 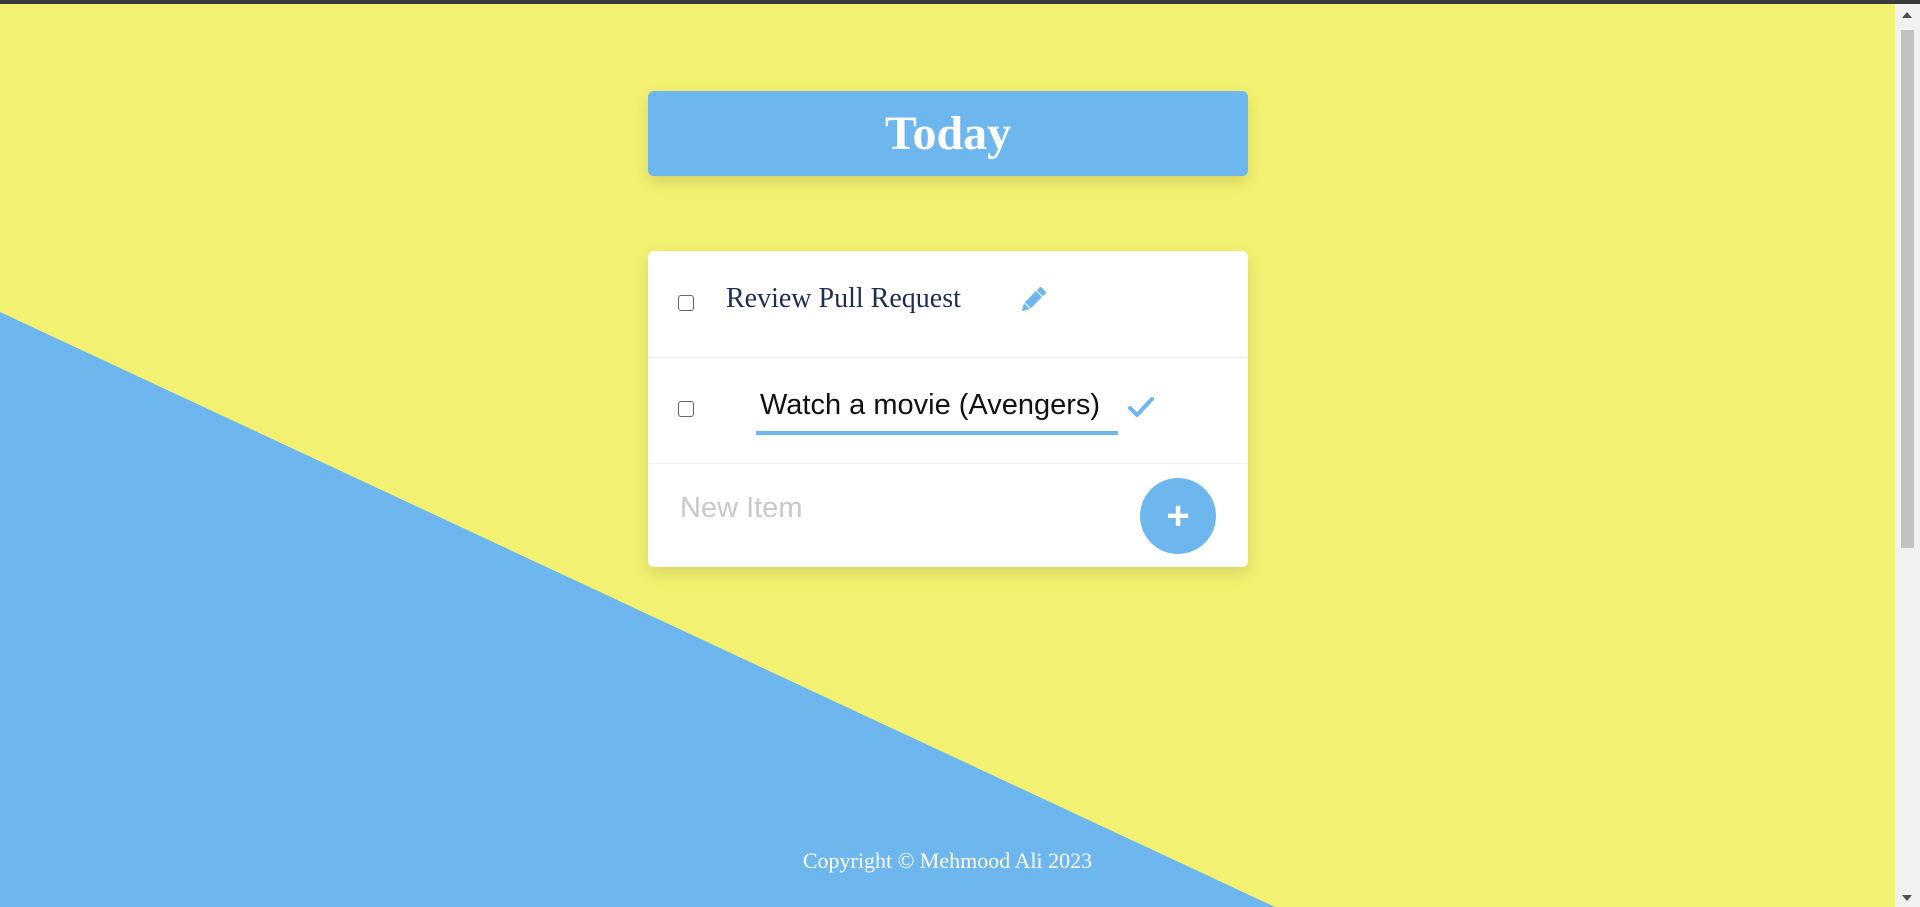 What do you see at coordinates (1178, 516) in the screenshot?
I see `add-item-button: +` at bounding box center [1178, 516].